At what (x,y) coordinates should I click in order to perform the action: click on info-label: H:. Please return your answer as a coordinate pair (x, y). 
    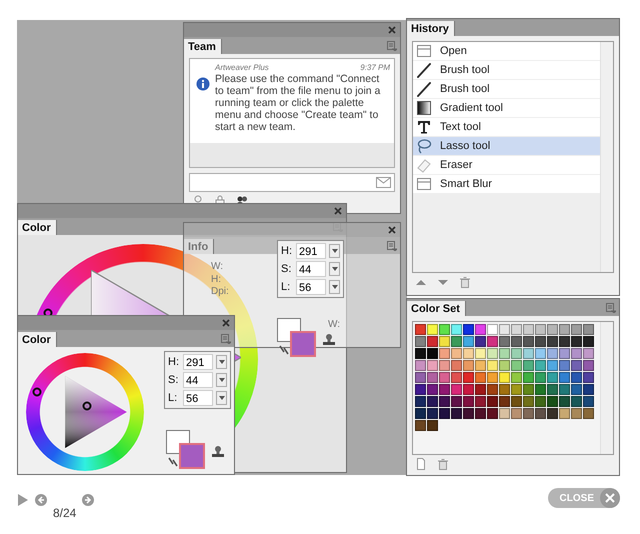
    Looking at the image, I should click on (216, 279).